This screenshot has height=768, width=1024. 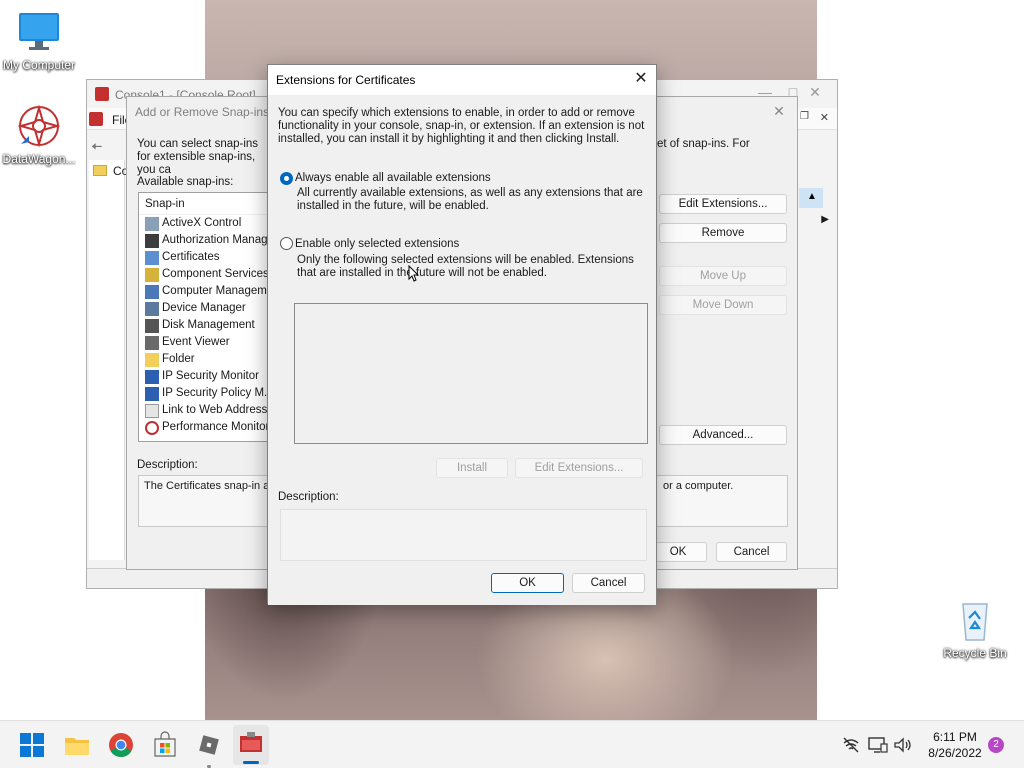 What do you see at coordinates (975, 653) in the screenshot?
I see `desktop-icon-label: Recycle Bin` at bounding box center [975, 653].